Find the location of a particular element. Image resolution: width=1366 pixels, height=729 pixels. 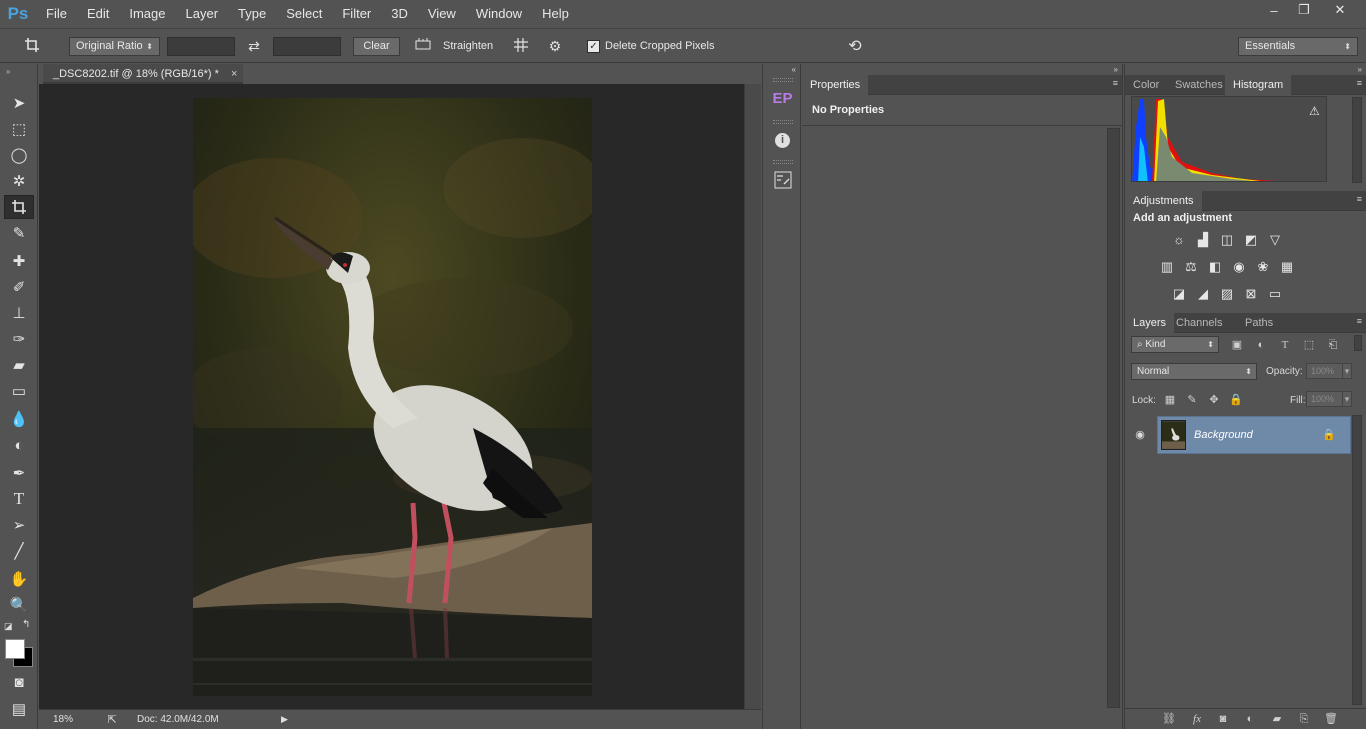

eraser-tool-icon: ▰ is located at coordinates (19, 365).